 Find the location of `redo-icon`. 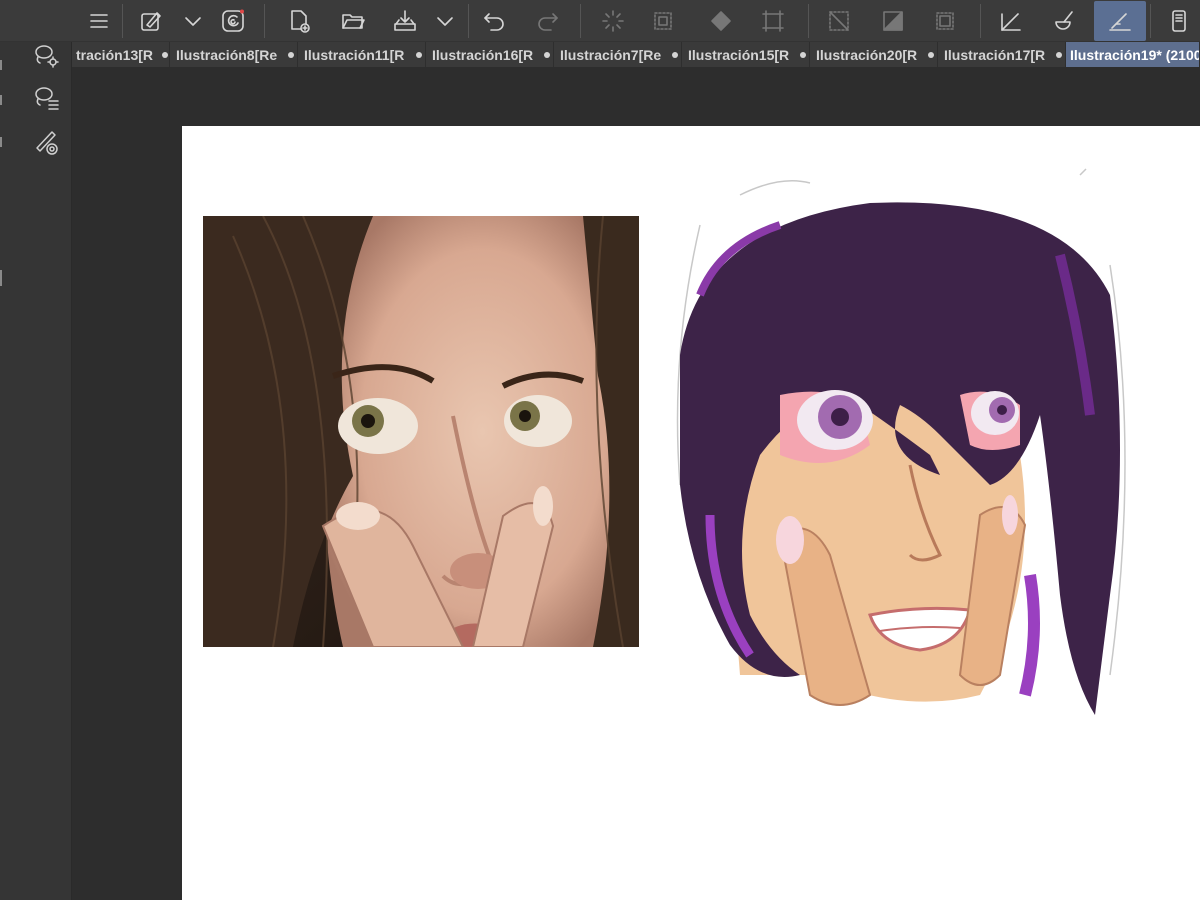

redo-icon is located at coordinates (547, 21).